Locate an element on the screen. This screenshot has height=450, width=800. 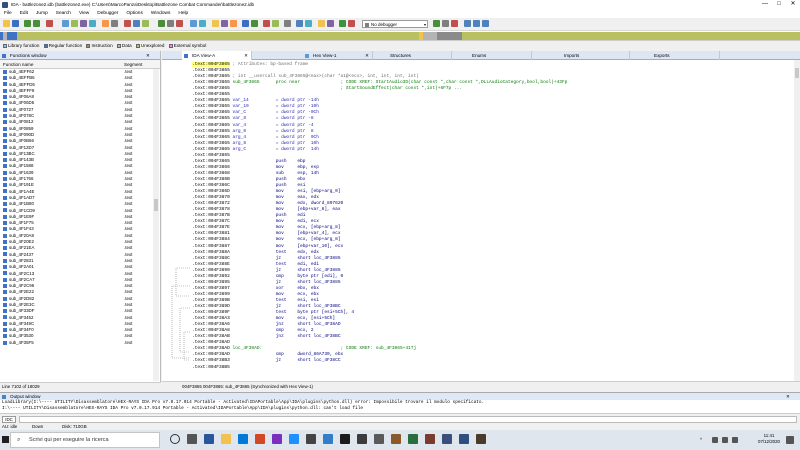
menu-view: View is located at coordinates (84, 13).